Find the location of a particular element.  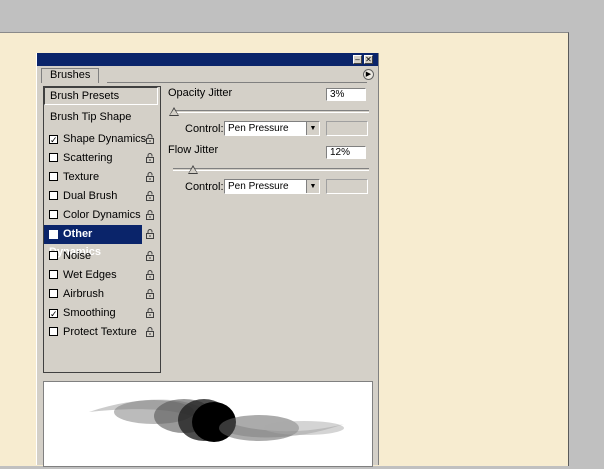

brush-stroke-preview is located at coordinates (208, 424).